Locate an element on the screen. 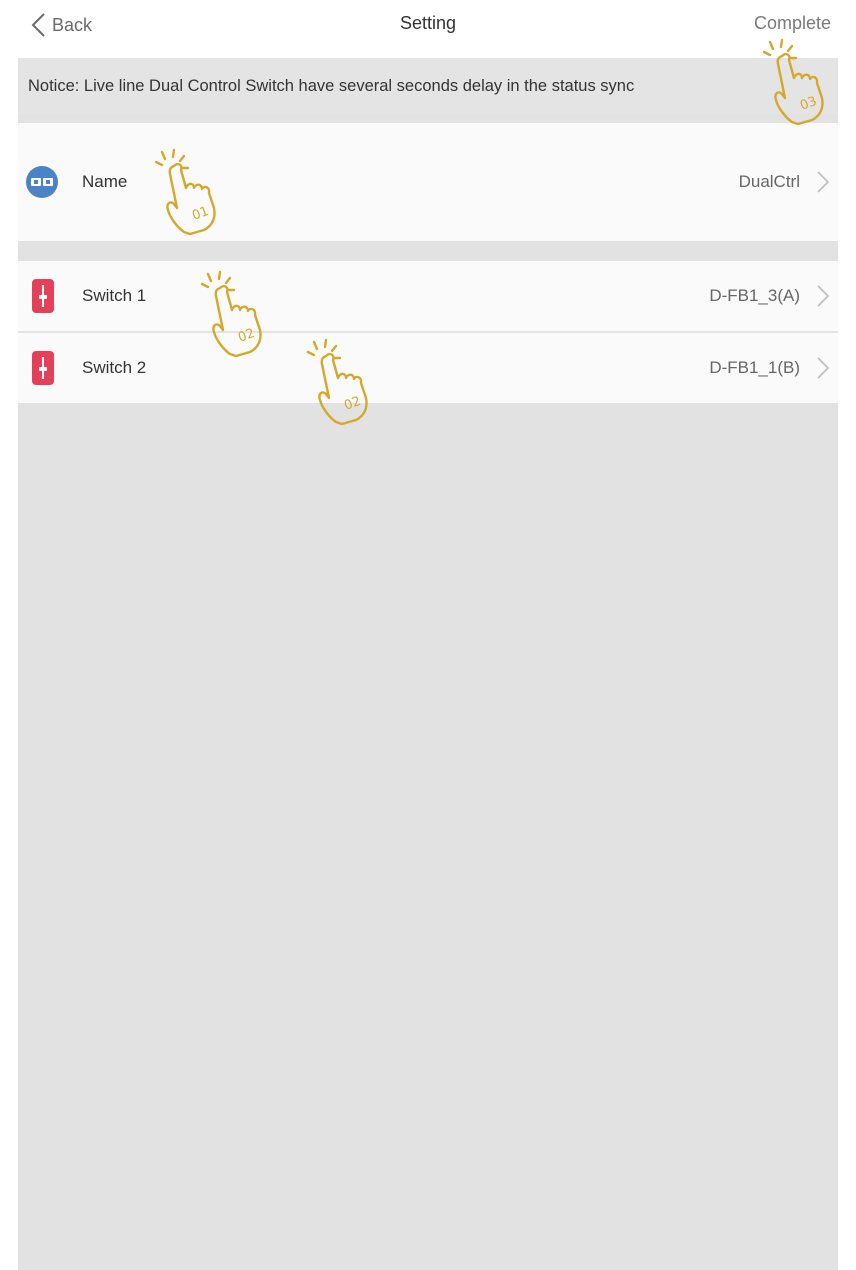  device-pair-icon is located at coordinates (42, 182).